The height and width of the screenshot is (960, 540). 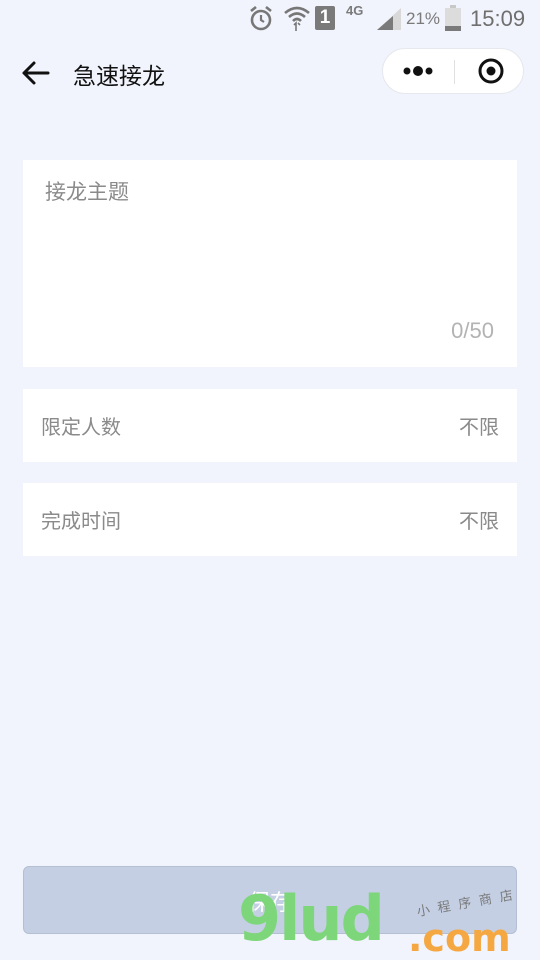 I want to click on network-type: 4G, so click(x=355, y=10).